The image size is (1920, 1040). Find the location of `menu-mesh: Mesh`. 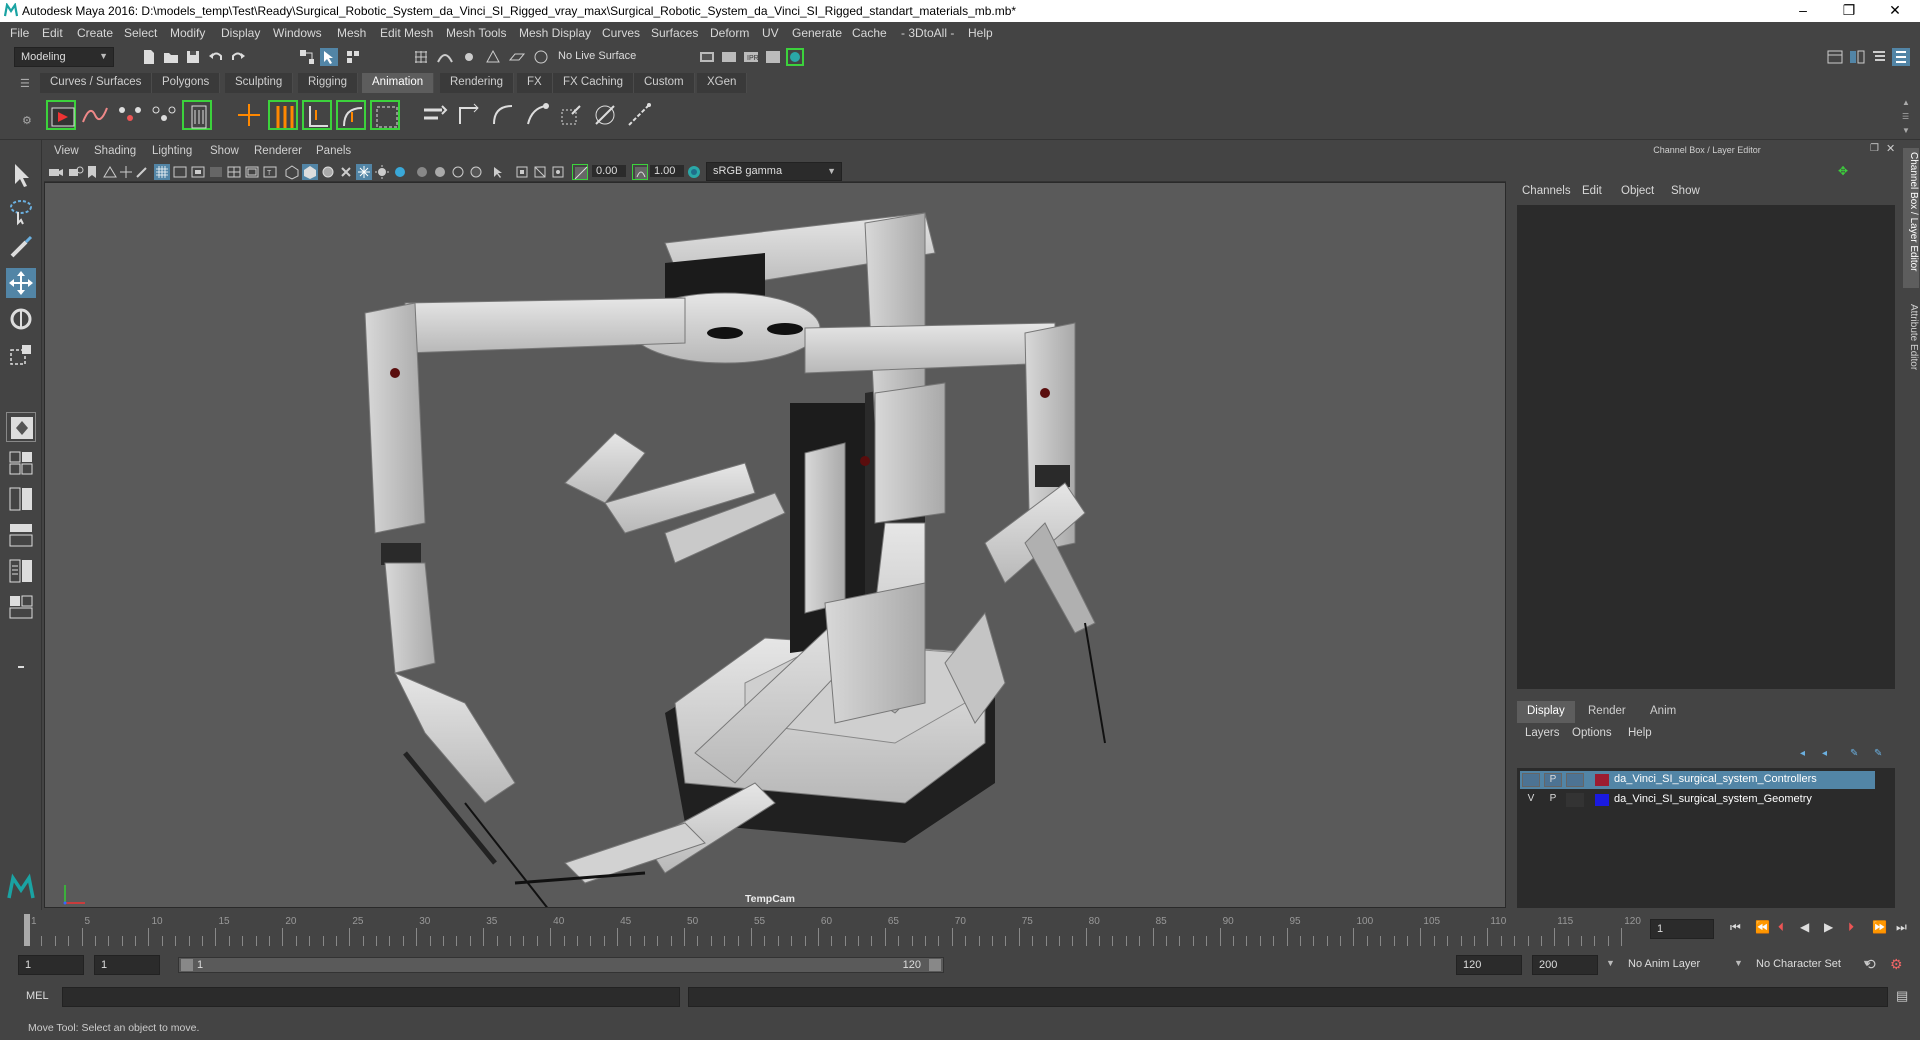

menu-mesh: Mesh is located at coordinates (351, 33).